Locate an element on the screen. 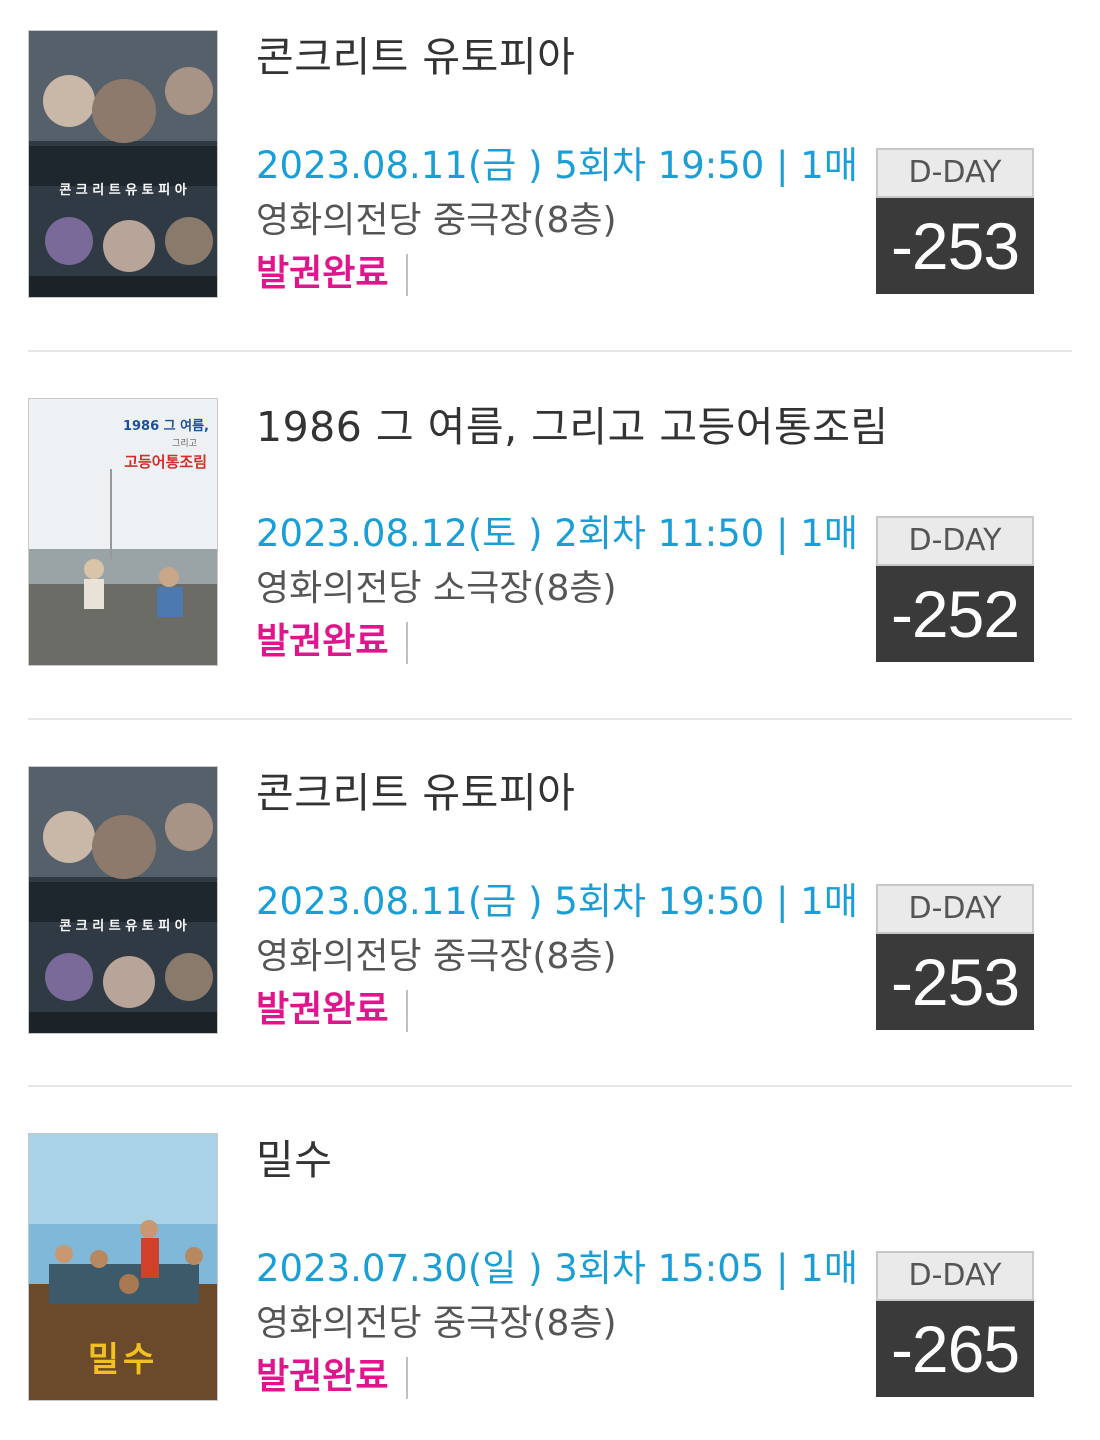 The height and width of the screenshot is (1440, 1100). poster-text-mid: 그리고 is located at coordinates (184, 444).